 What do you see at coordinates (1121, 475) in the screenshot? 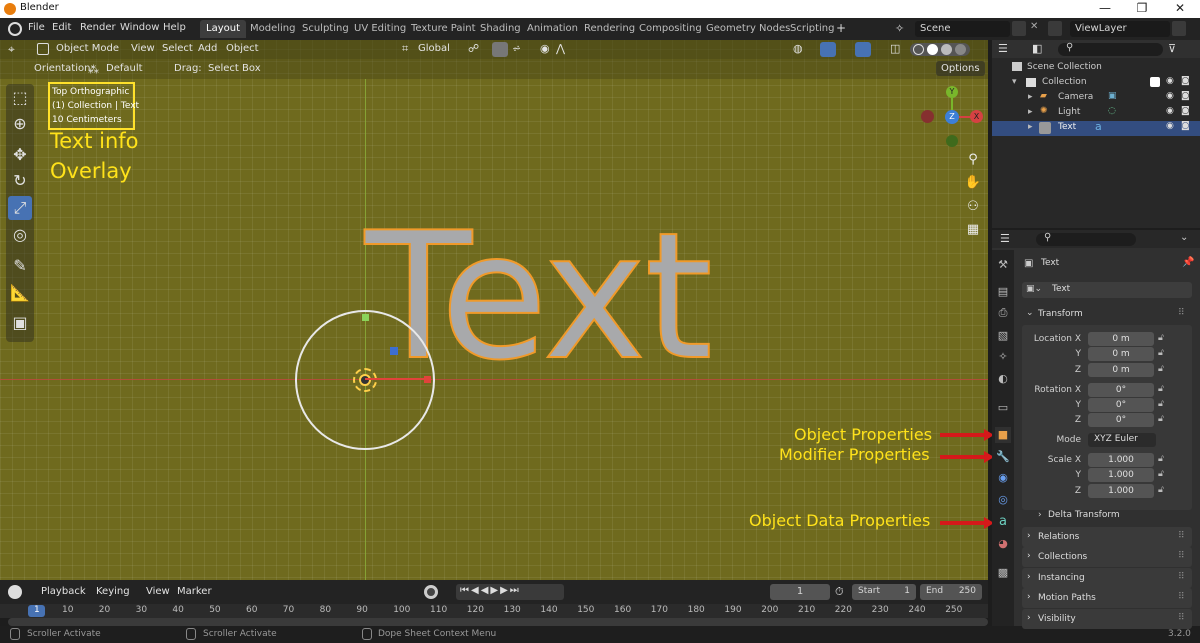
I see `scale-y-field: 1.000` at bounding box center [1121, 475].